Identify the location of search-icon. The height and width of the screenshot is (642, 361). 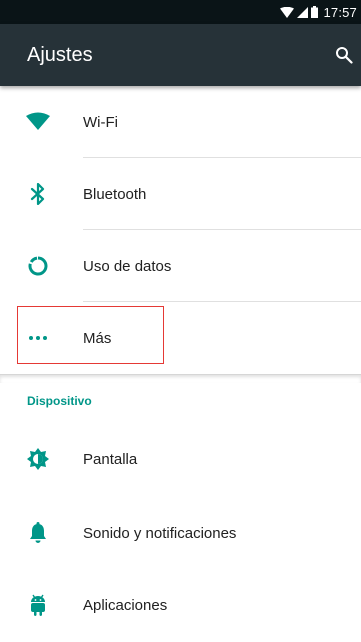
(344, 55).